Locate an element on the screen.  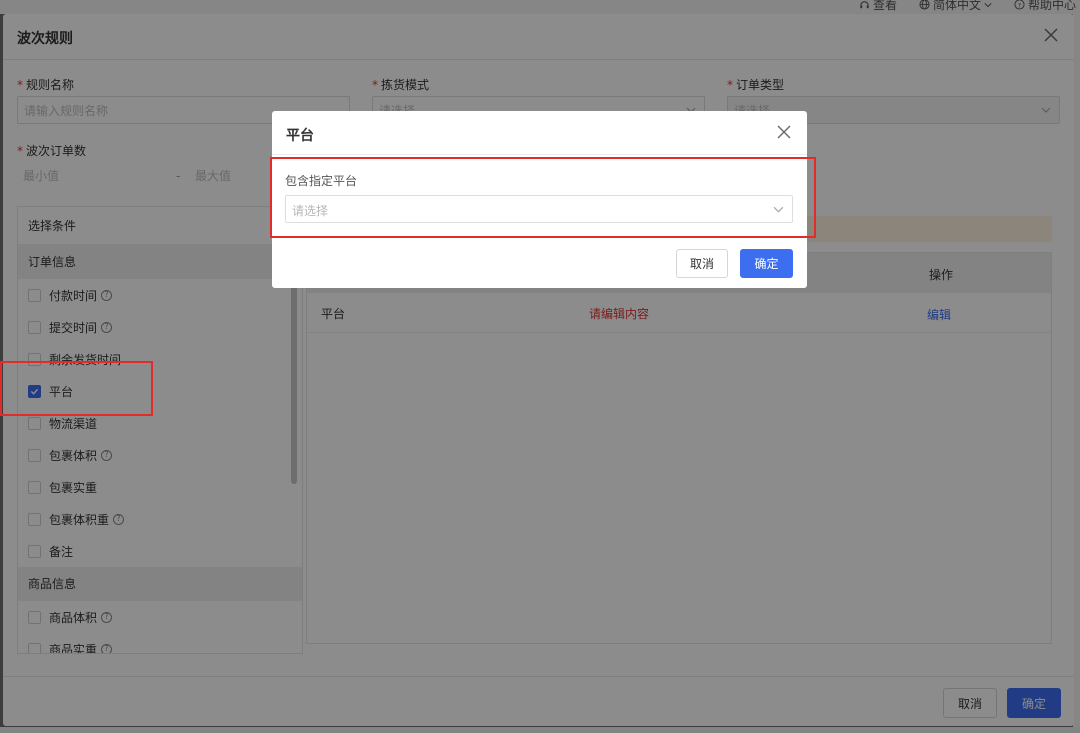
popup-title: 平台 is located at coordinates (300, 136).